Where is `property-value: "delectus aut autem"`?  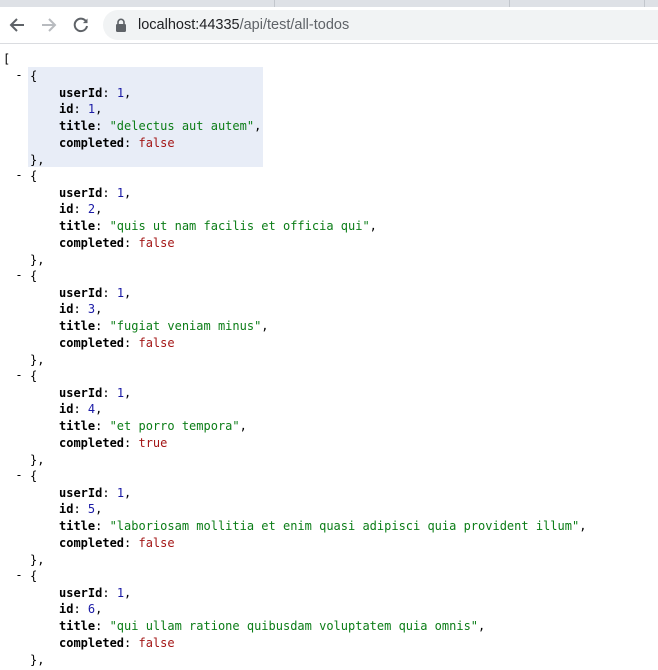 property-value: "delectus aut autem" is located at coordinates (182, 126).